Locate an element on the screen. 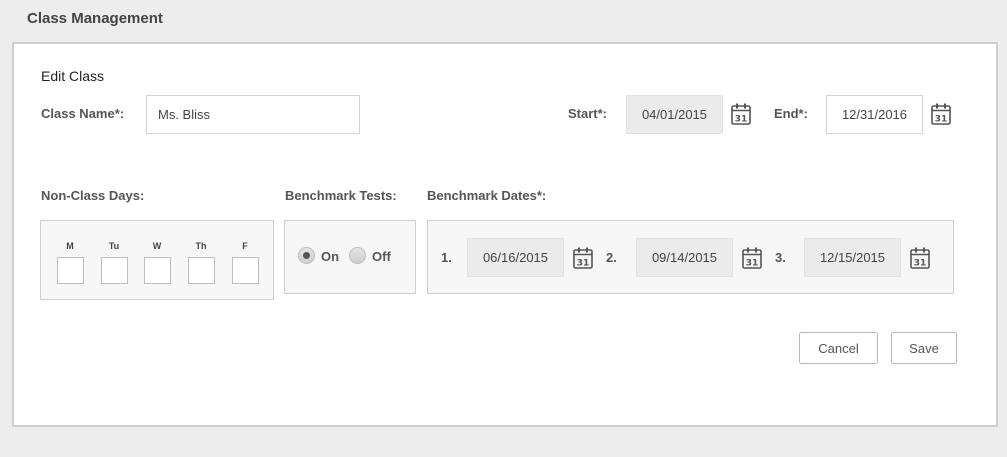  benchmark-dates-label: Benchmark Dates*: is located at coordinates (487, 195).